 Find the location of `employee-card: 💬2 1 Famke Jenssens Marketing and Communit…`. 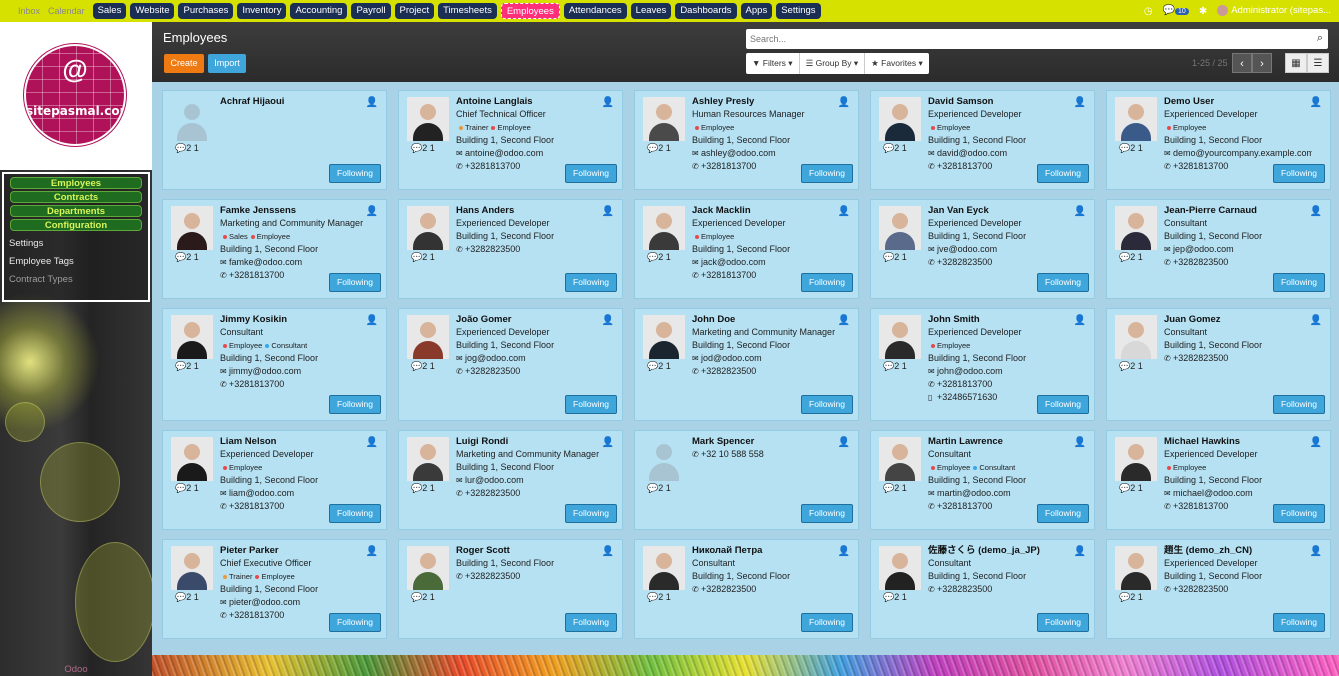

employee-card: 💬2 1 Famke Jenssens Marketing and Communit… is located at coordinates (274, 249).